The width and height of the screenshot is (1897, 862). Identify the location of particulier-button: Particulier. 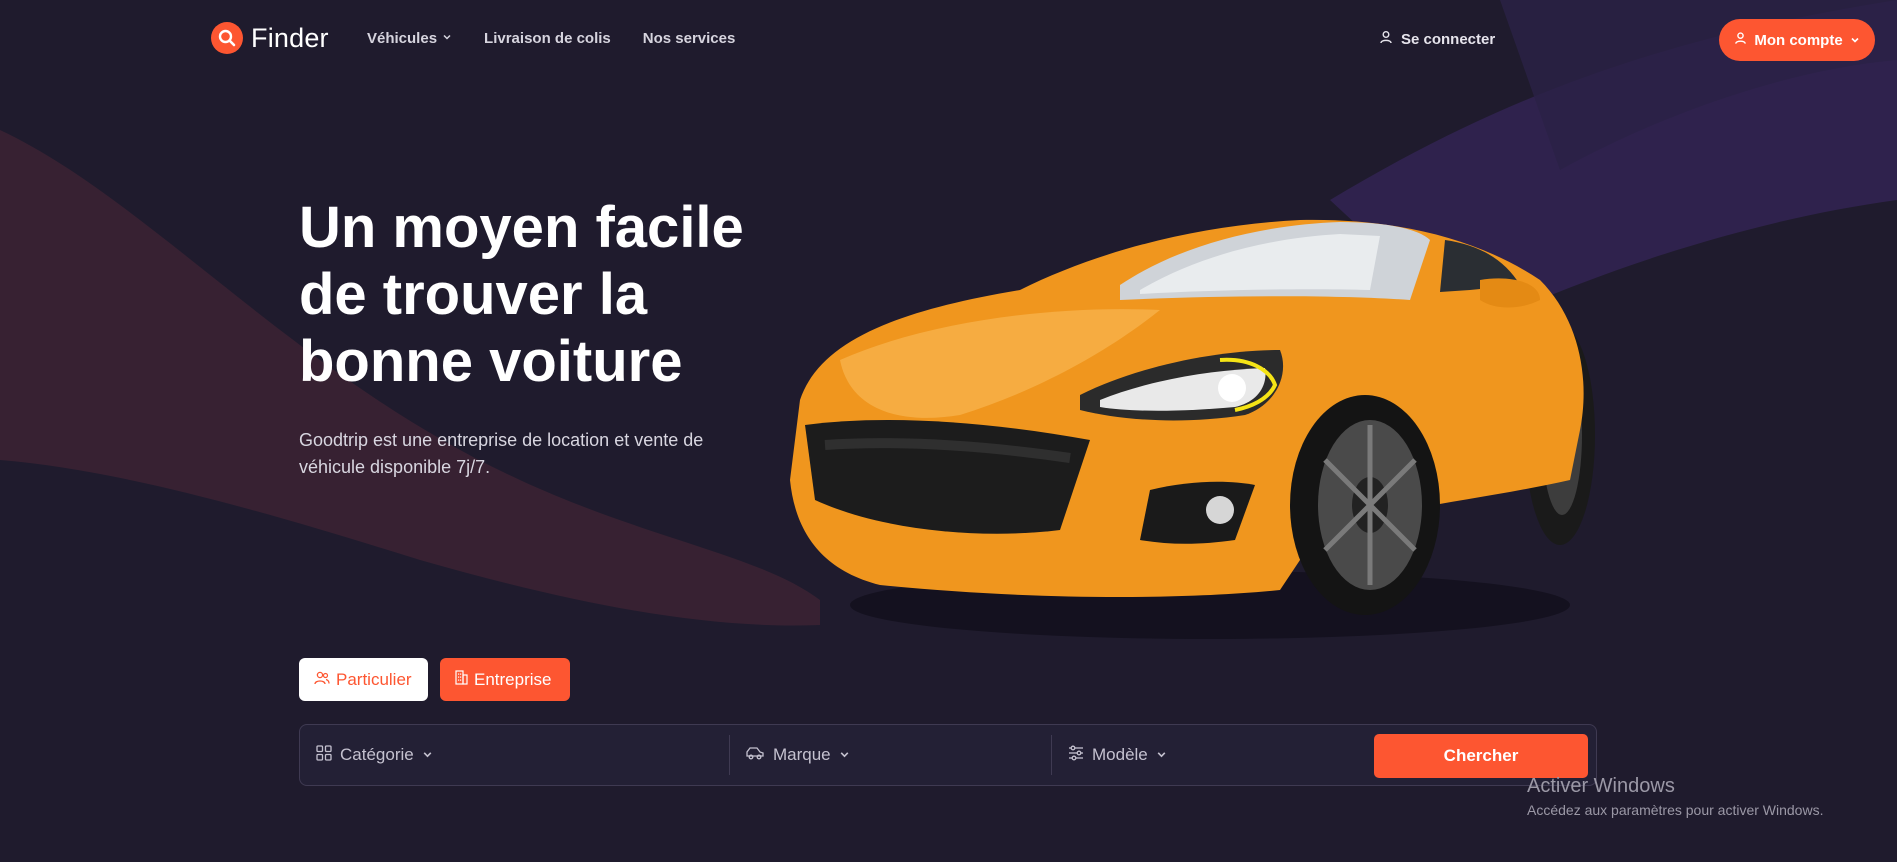
(363, 679).